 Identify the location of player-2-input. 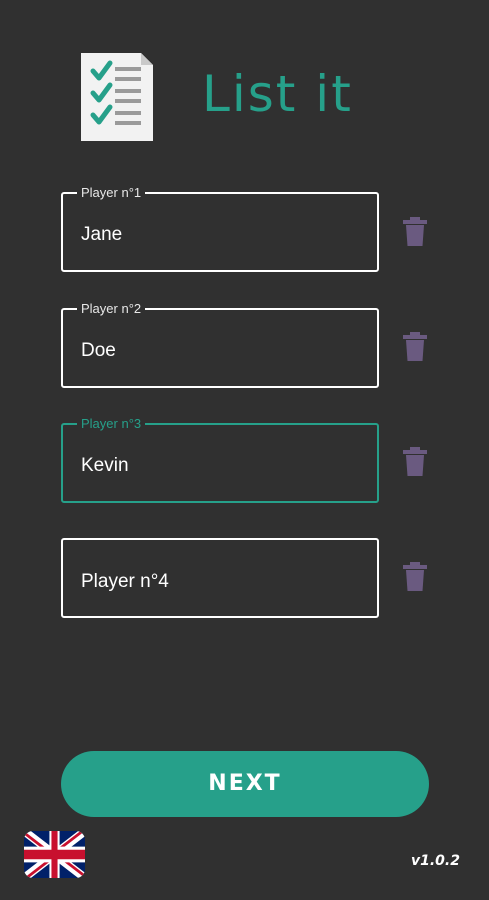
(226, 351).